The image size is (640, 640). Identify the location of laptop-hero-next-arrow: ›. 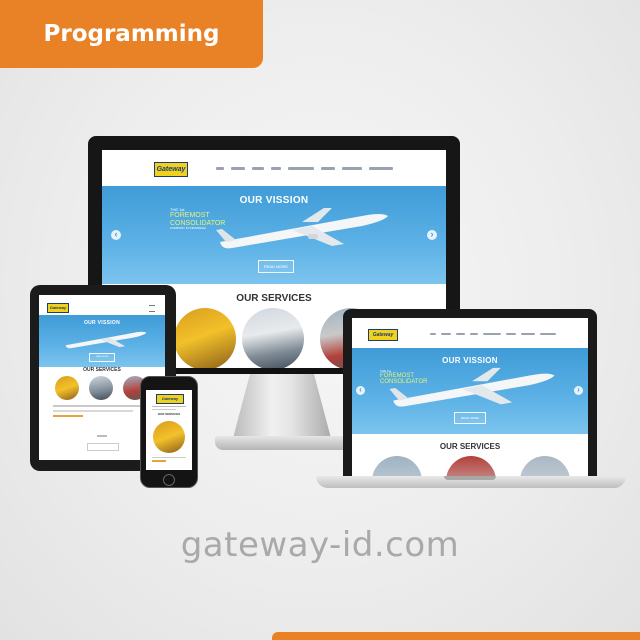
(578, 390).